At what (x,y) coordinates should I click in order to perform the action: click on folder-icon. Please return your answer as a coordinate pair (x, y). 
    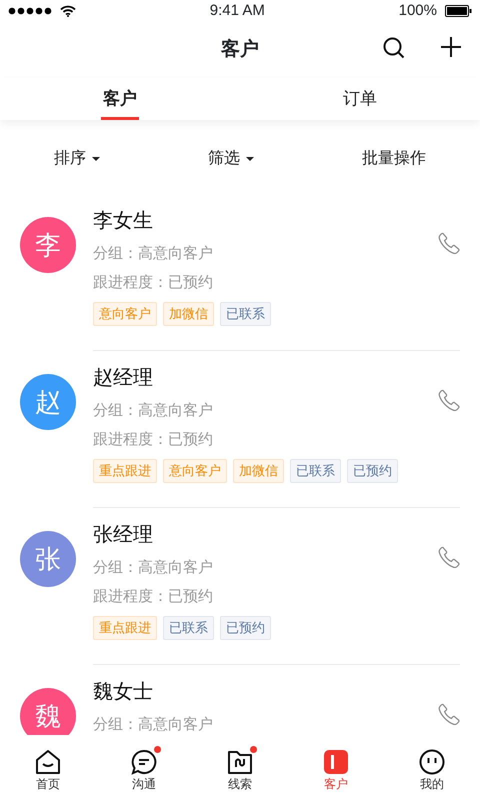
    Looking at the image, I should click on (240, 762).